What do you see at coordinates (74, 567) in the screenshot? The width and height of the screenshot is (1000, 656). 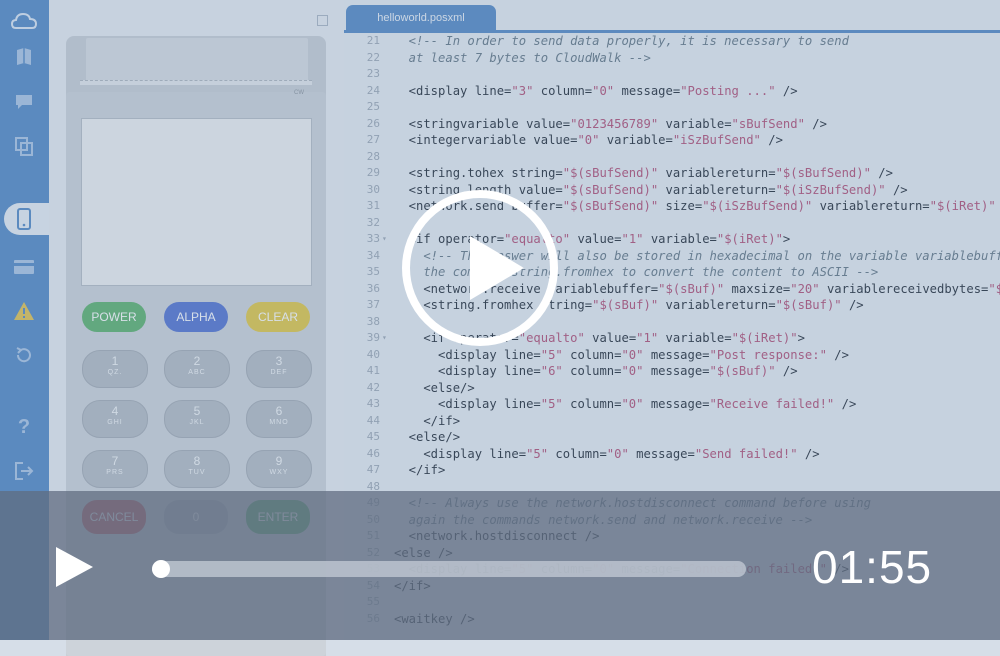 I see `play-button` at bounding box center [74, 567].